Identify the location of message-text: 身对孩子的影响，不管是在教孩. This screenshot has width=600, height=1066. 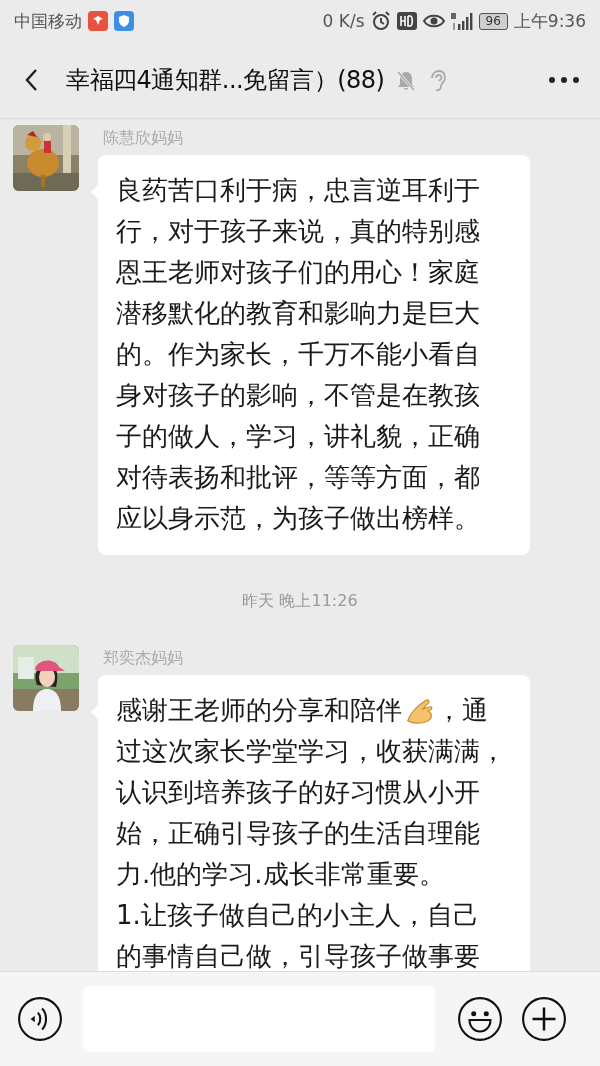
(298, 395).